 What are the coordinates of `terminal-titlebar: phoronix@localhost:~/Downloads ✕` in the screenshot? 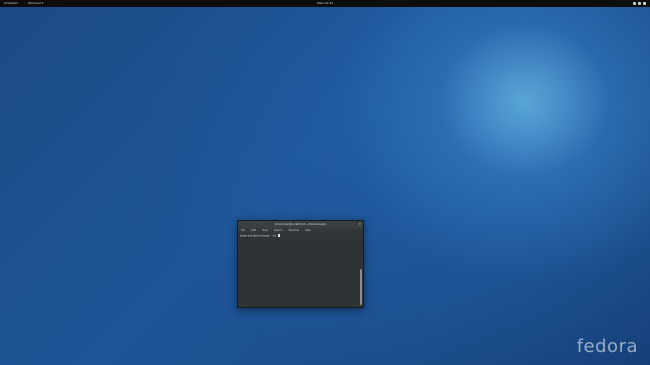 It's located at (300, 224).